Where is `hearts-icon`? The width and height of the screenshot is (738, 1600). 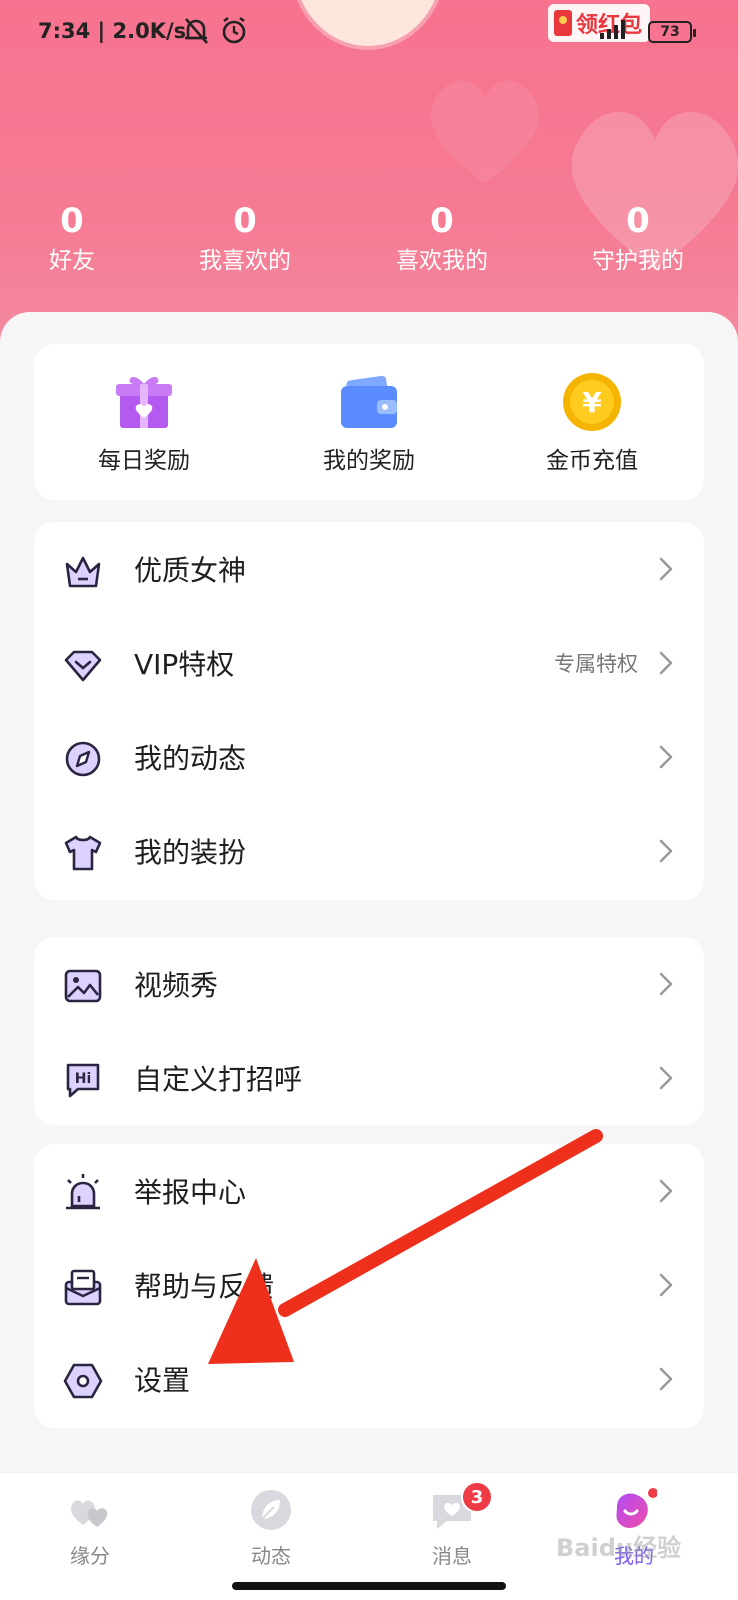
hearts-icon is located at coordinates (90, 1510).